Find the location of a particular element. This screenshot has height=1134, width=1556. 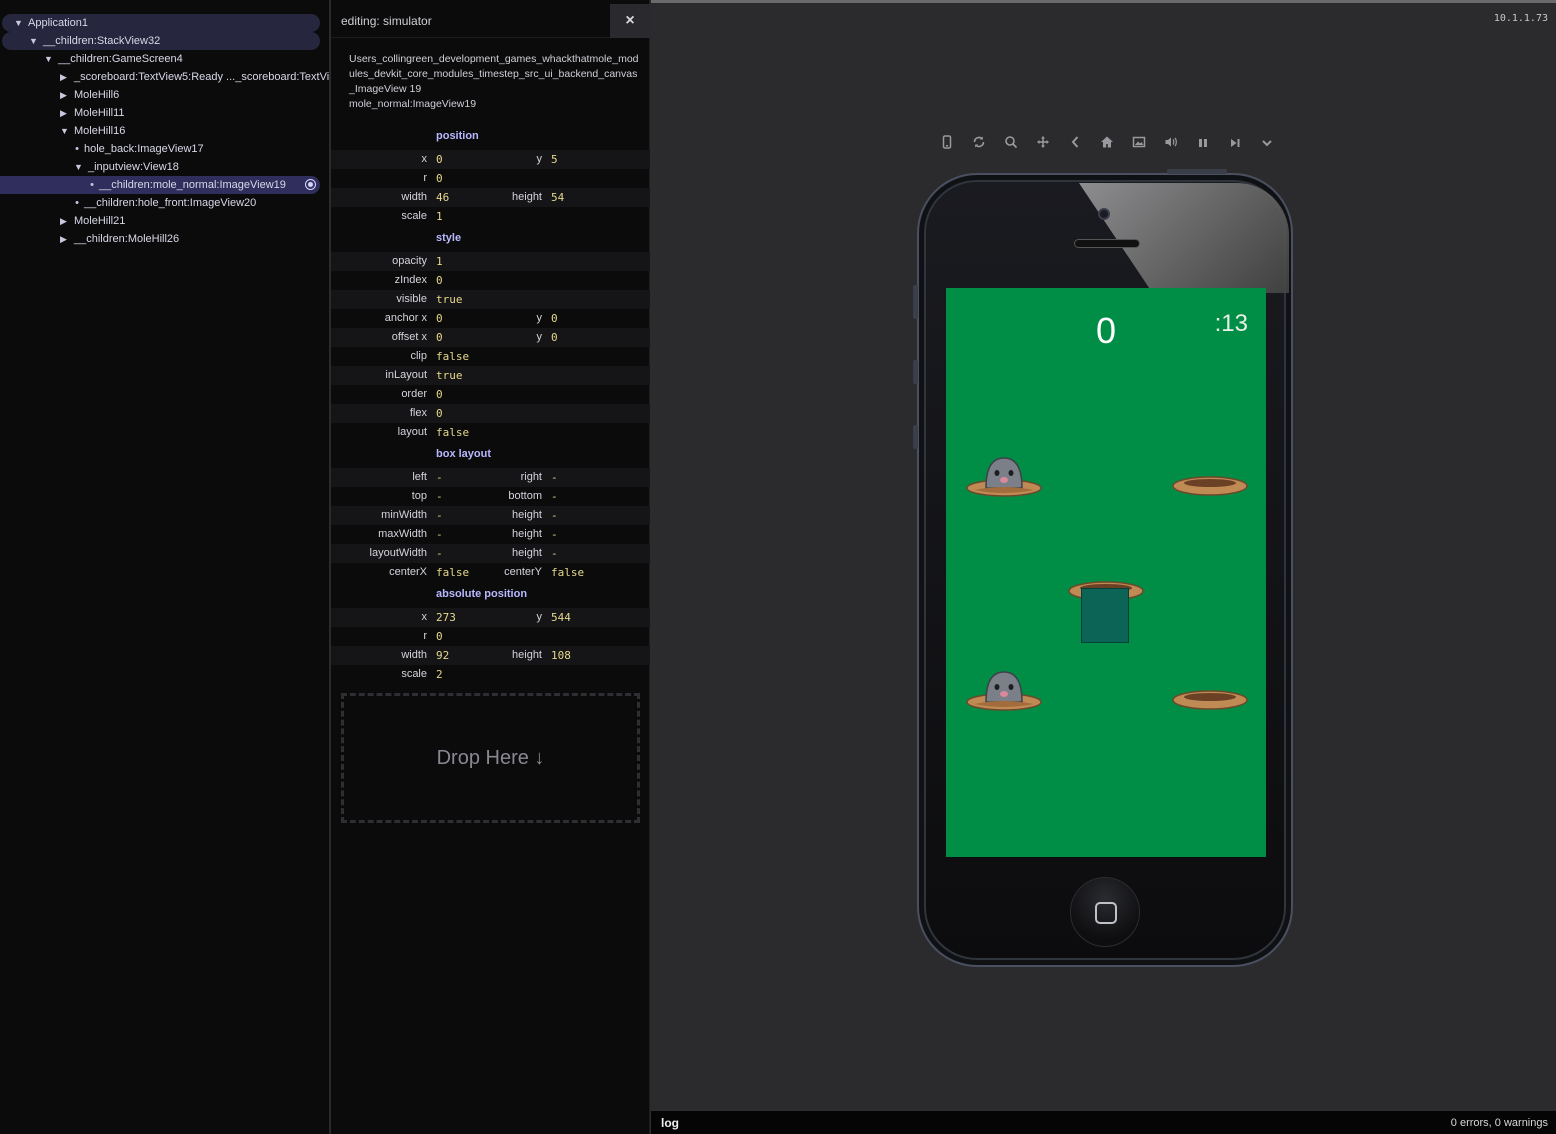

abs-value-width: 92 is located at coordinates (443, 655).